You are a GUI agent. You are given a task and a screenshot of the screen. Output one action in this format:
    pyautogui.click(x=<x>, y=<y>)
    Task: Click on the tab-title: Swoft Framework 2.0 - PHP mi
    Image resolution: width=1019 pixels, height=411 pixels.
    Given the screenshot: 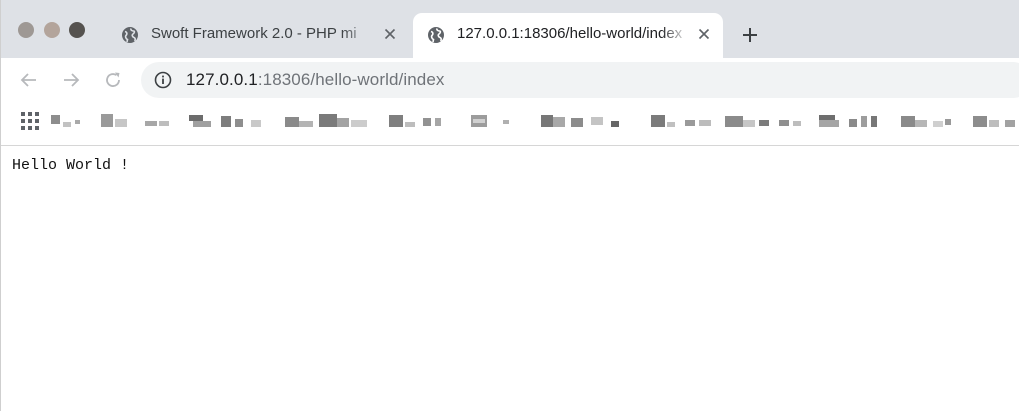 What is the action you would take?
    pyautogui.click(x=254, y=33)
    